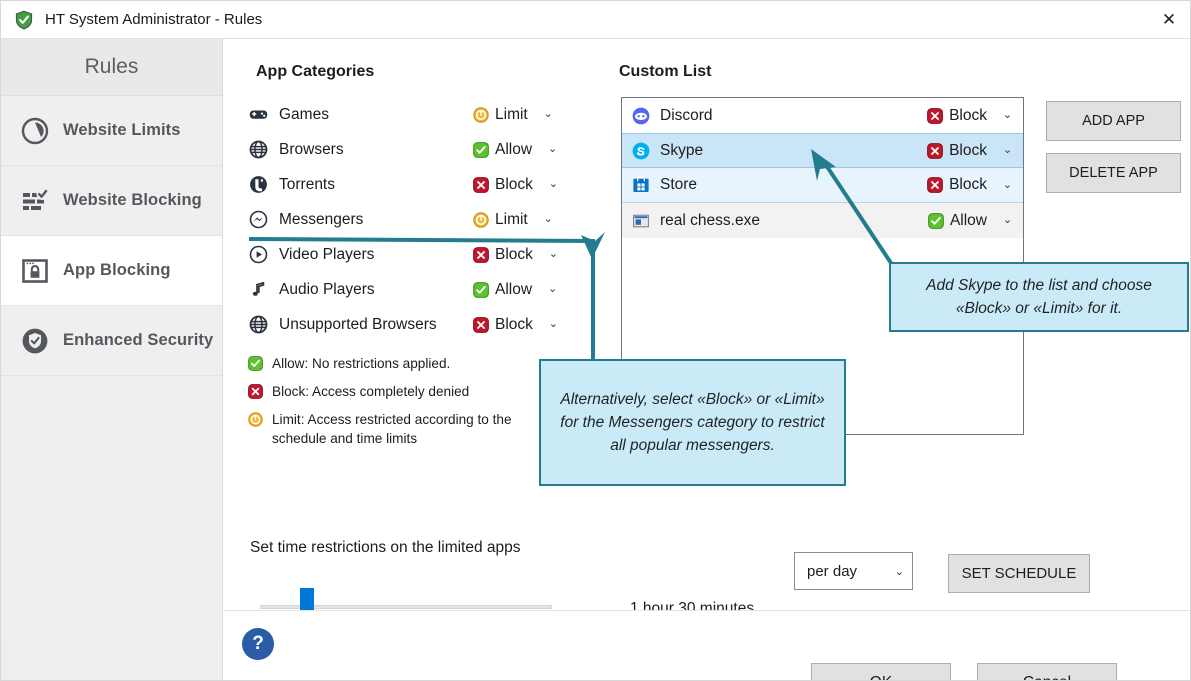 This screenshot has height=681, width=1191. I want to click on category-state-label: Allow, so click(514, 149).